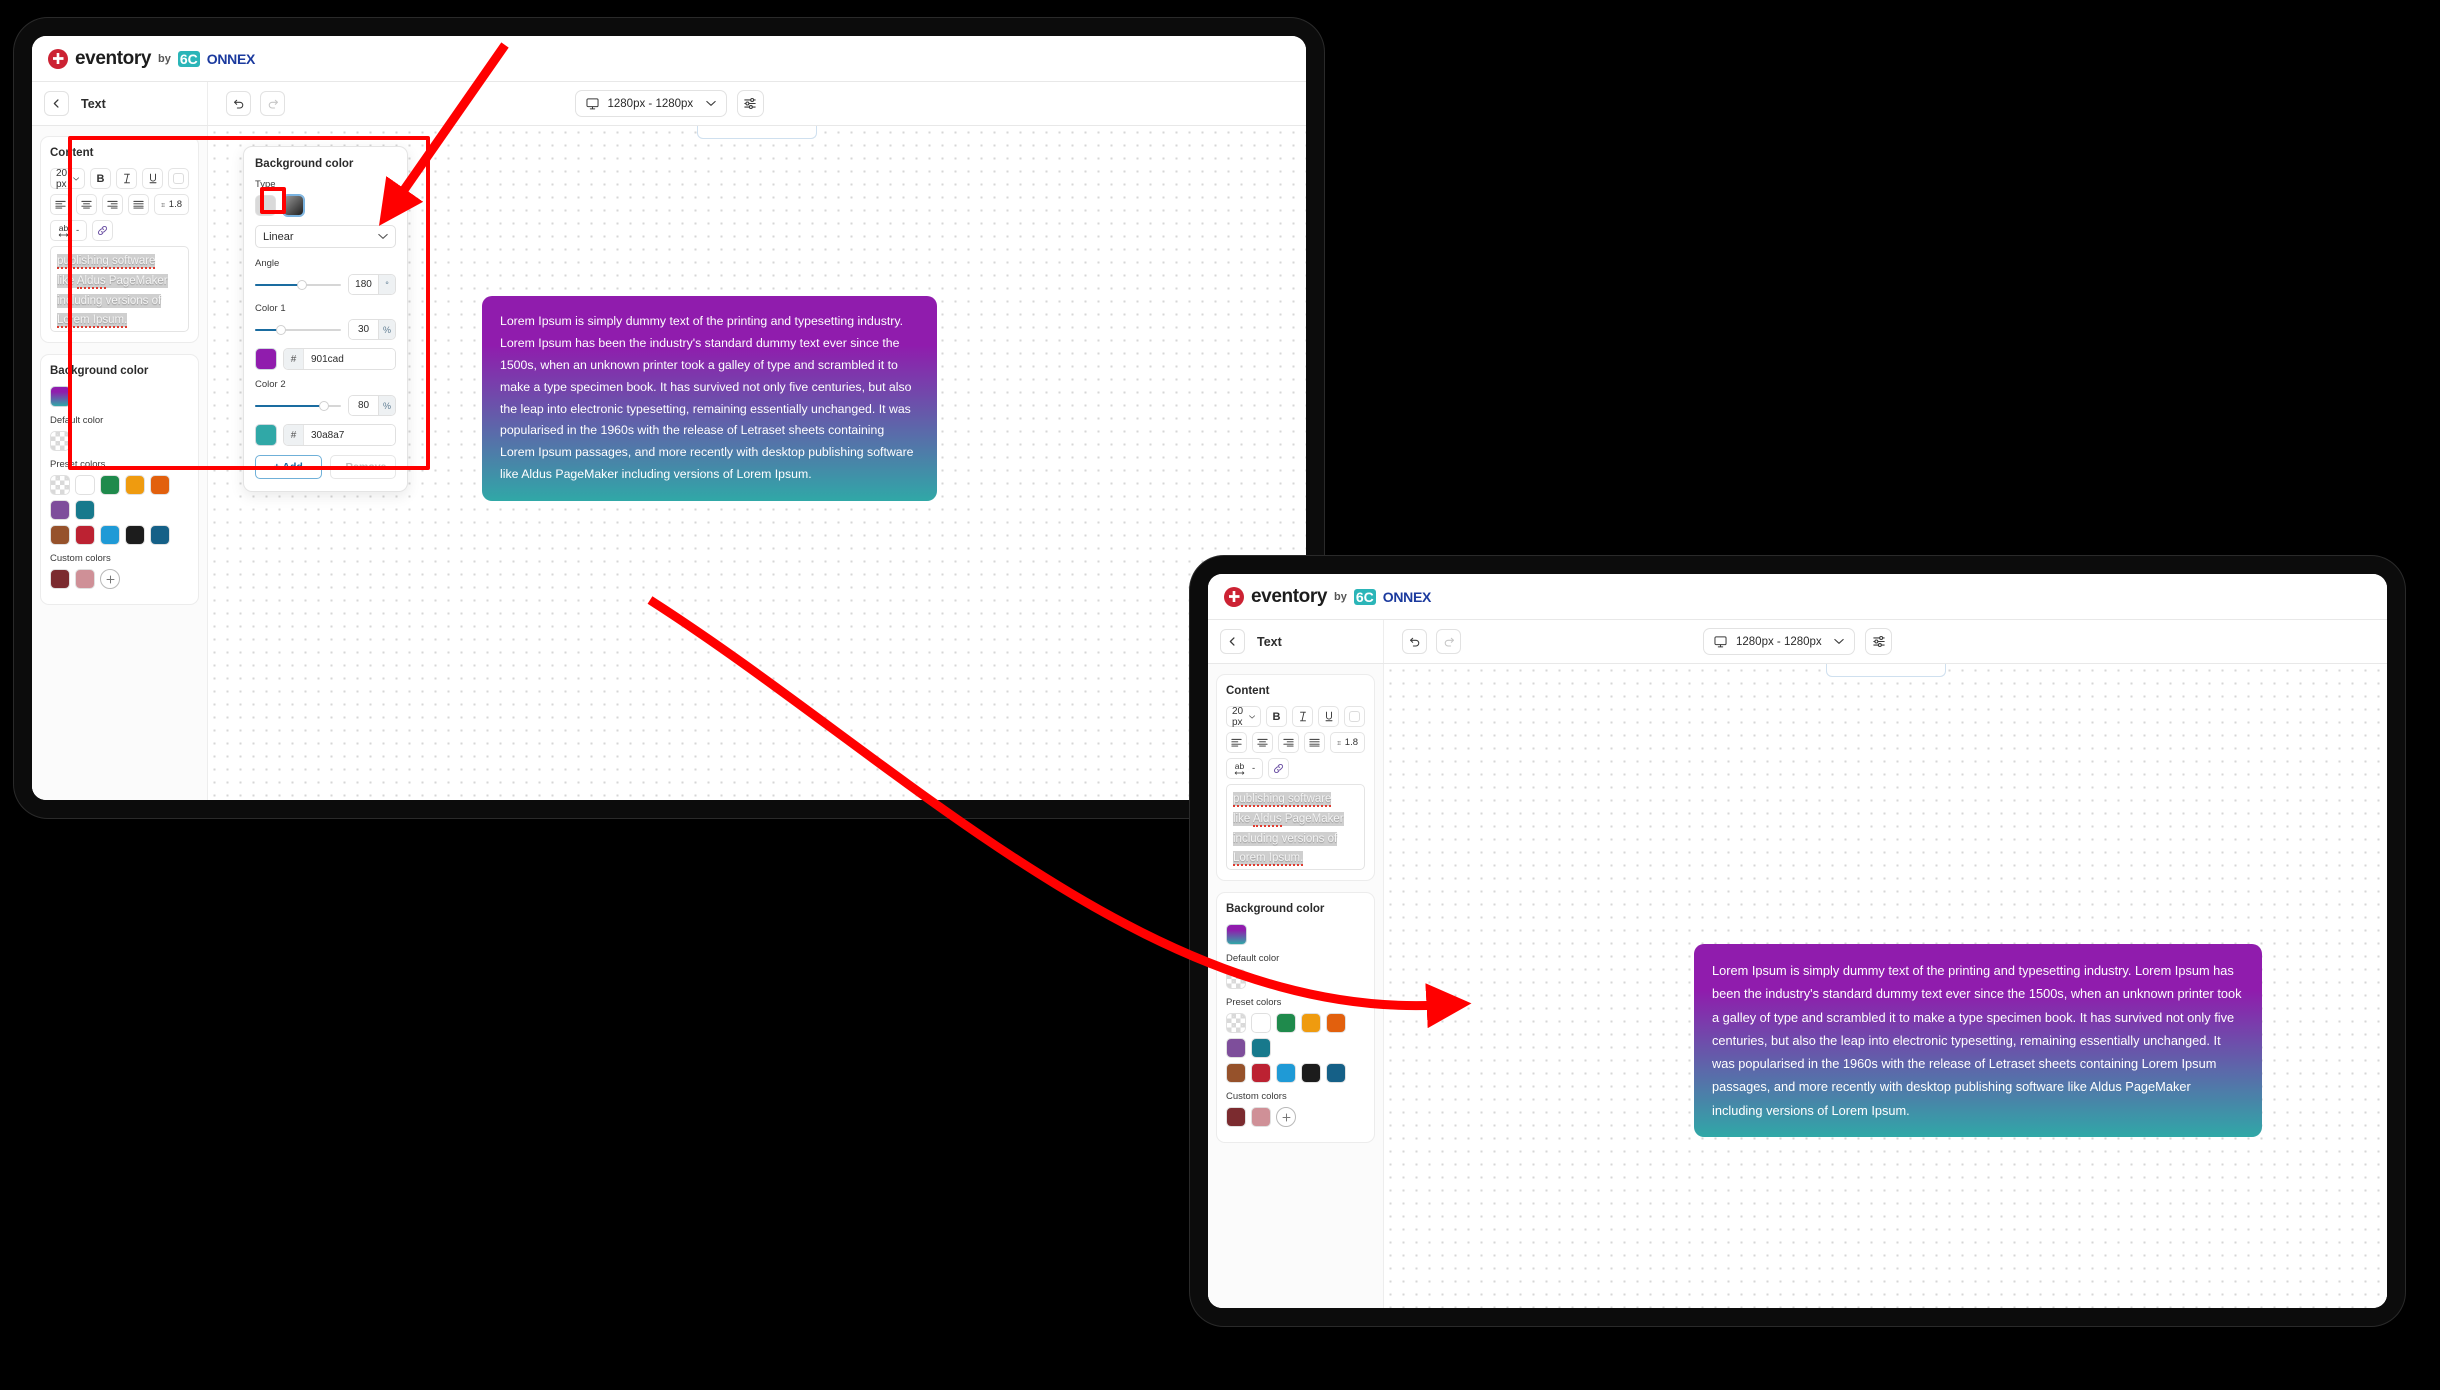  What do you see at coordinates (267, 263) in the screenshot?
I see `angle-label: Angle` at bounding box center [267, 263].